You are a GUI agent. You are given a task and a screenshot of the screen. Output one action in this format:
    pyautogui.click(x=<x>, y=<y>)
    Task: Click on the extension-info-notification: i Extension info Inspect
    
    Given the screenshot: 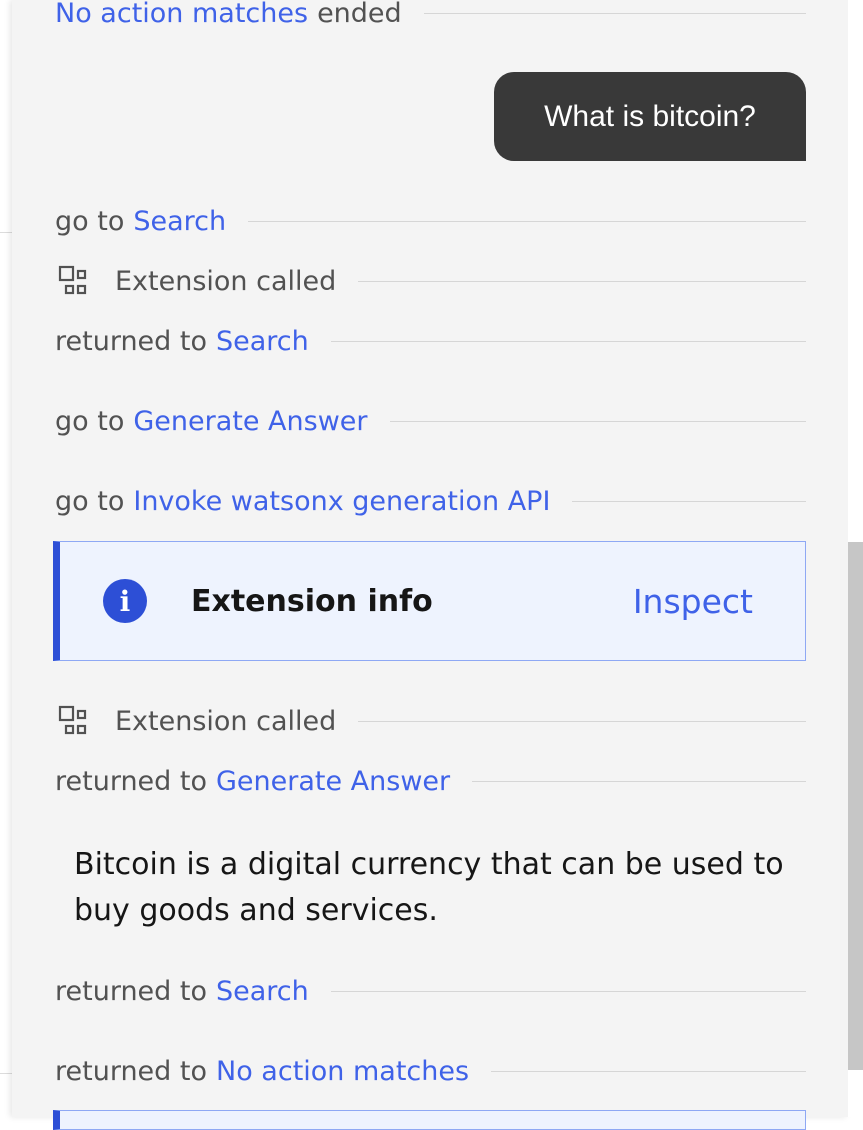 What is the action you would take?
    pyautogui.click(x=429, y=601)
    